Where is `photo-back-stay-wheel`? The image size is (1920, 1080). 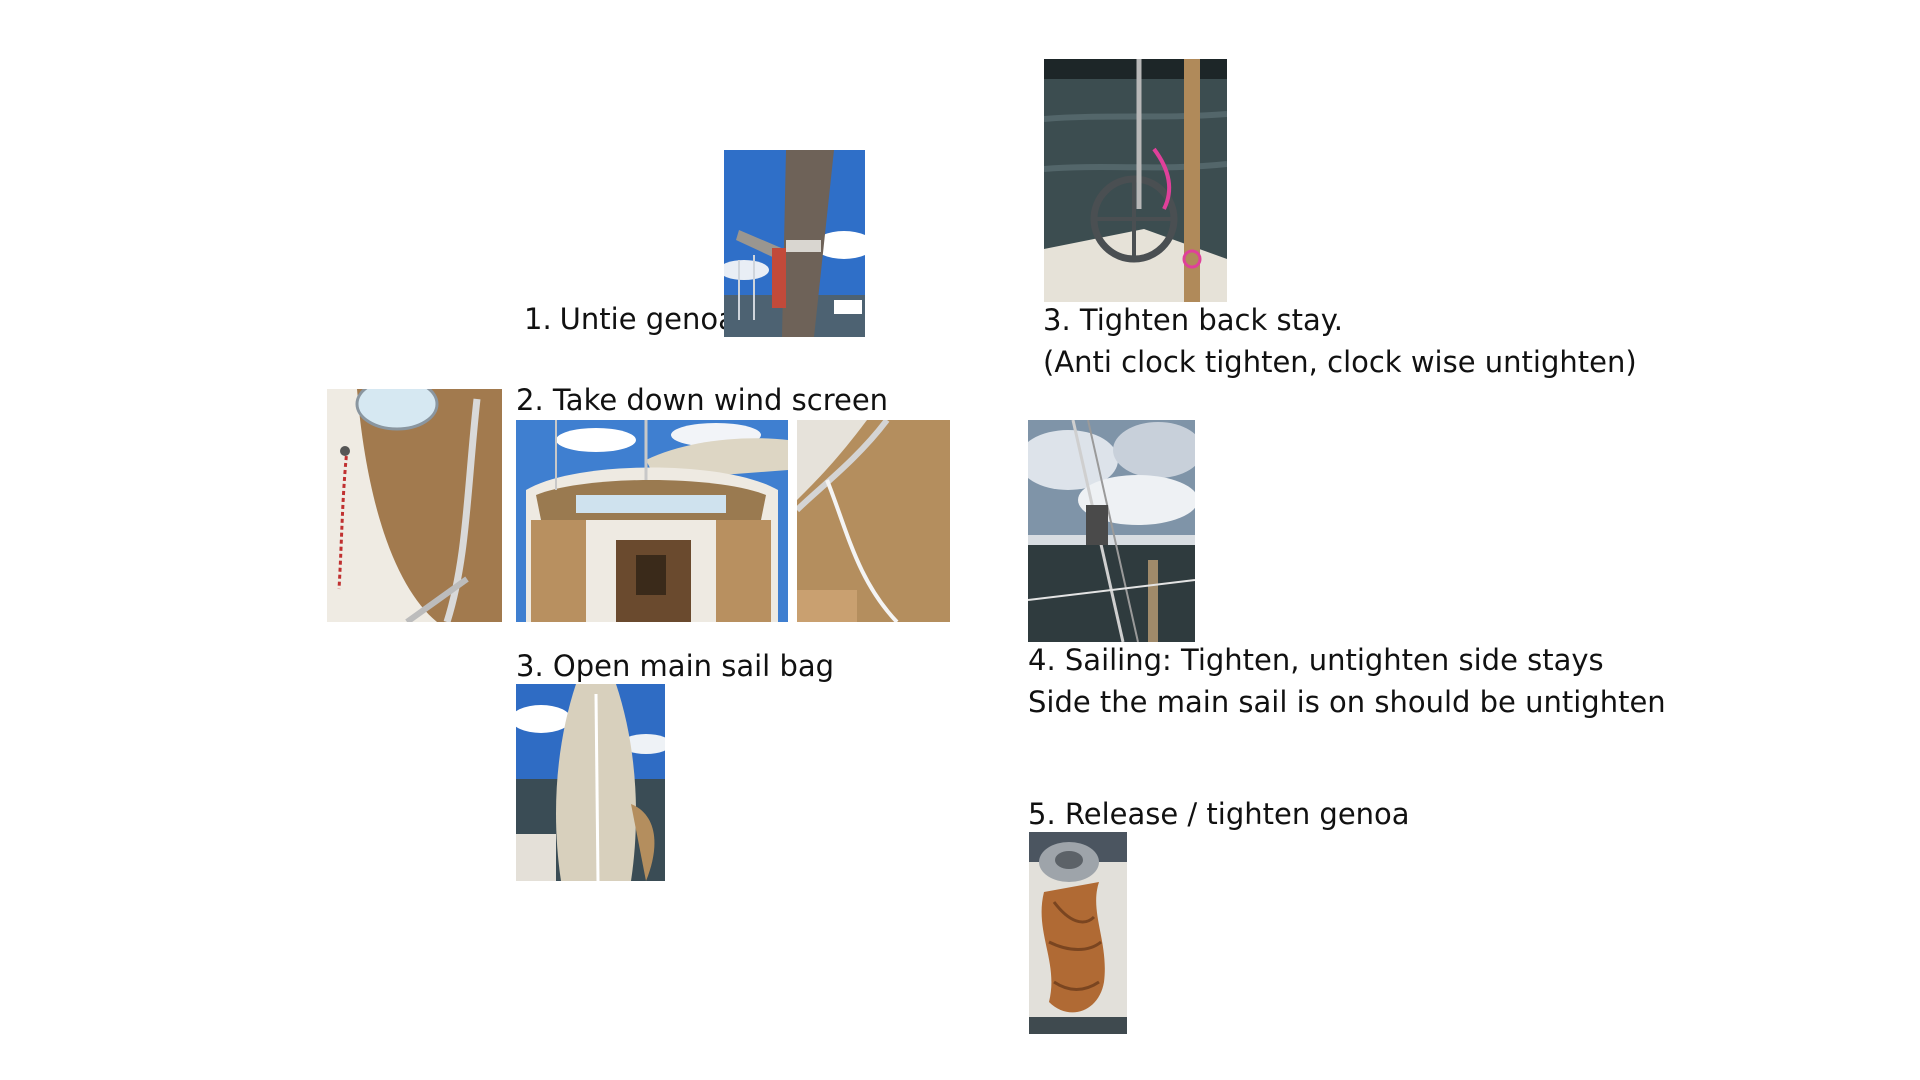
photo-back-stay-wheel is located at coordinates (1135, 180).